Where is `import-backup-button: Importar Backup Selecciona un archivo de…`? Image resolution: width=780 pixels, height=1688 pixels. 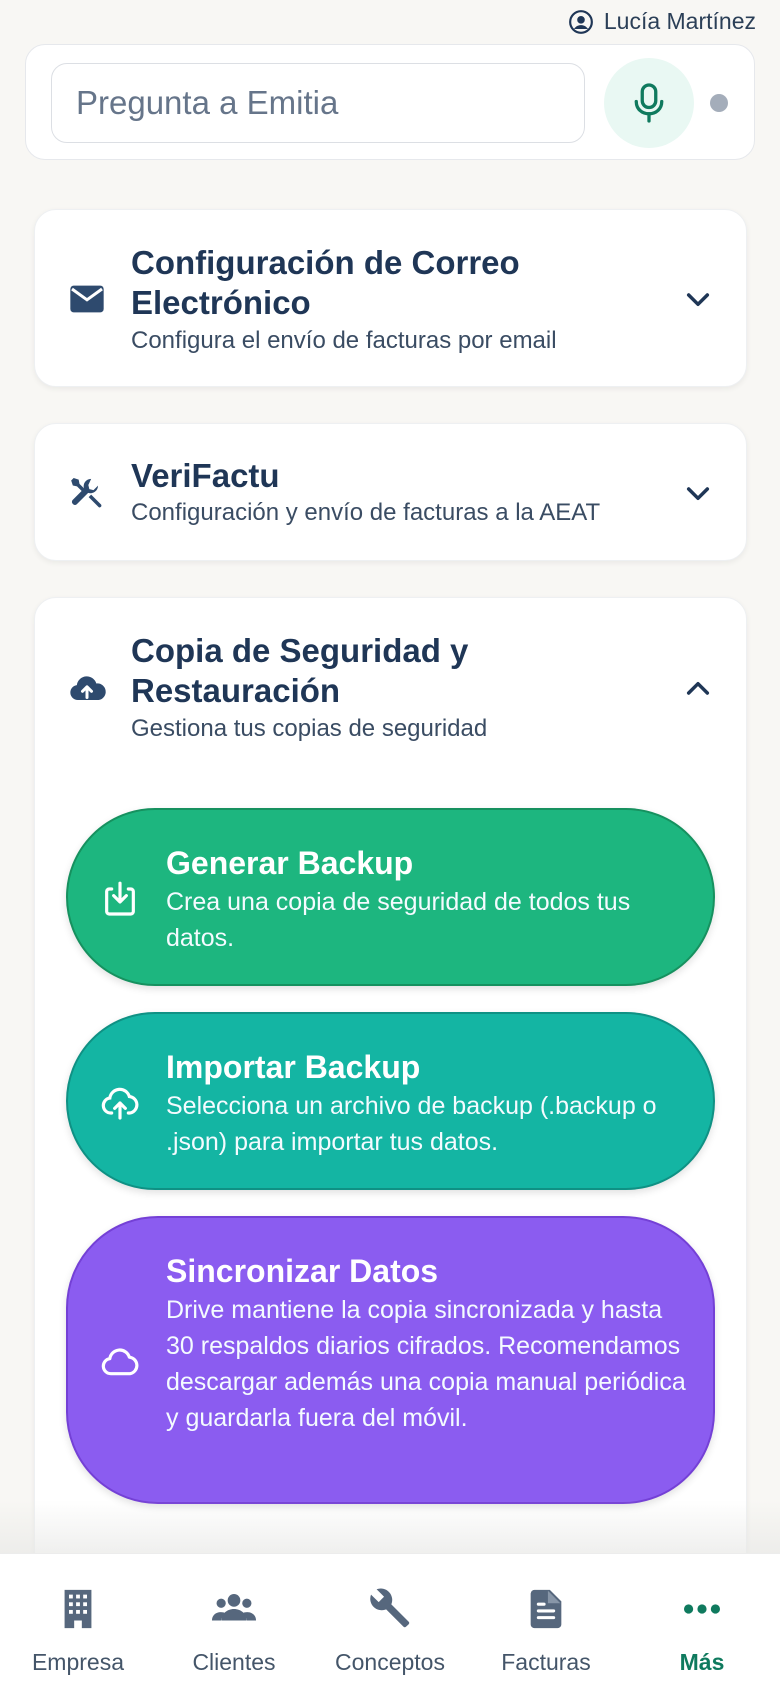
import-backup-button: Importar Backup Selecciona un archivo de… is located at coordinates (390, 1101).